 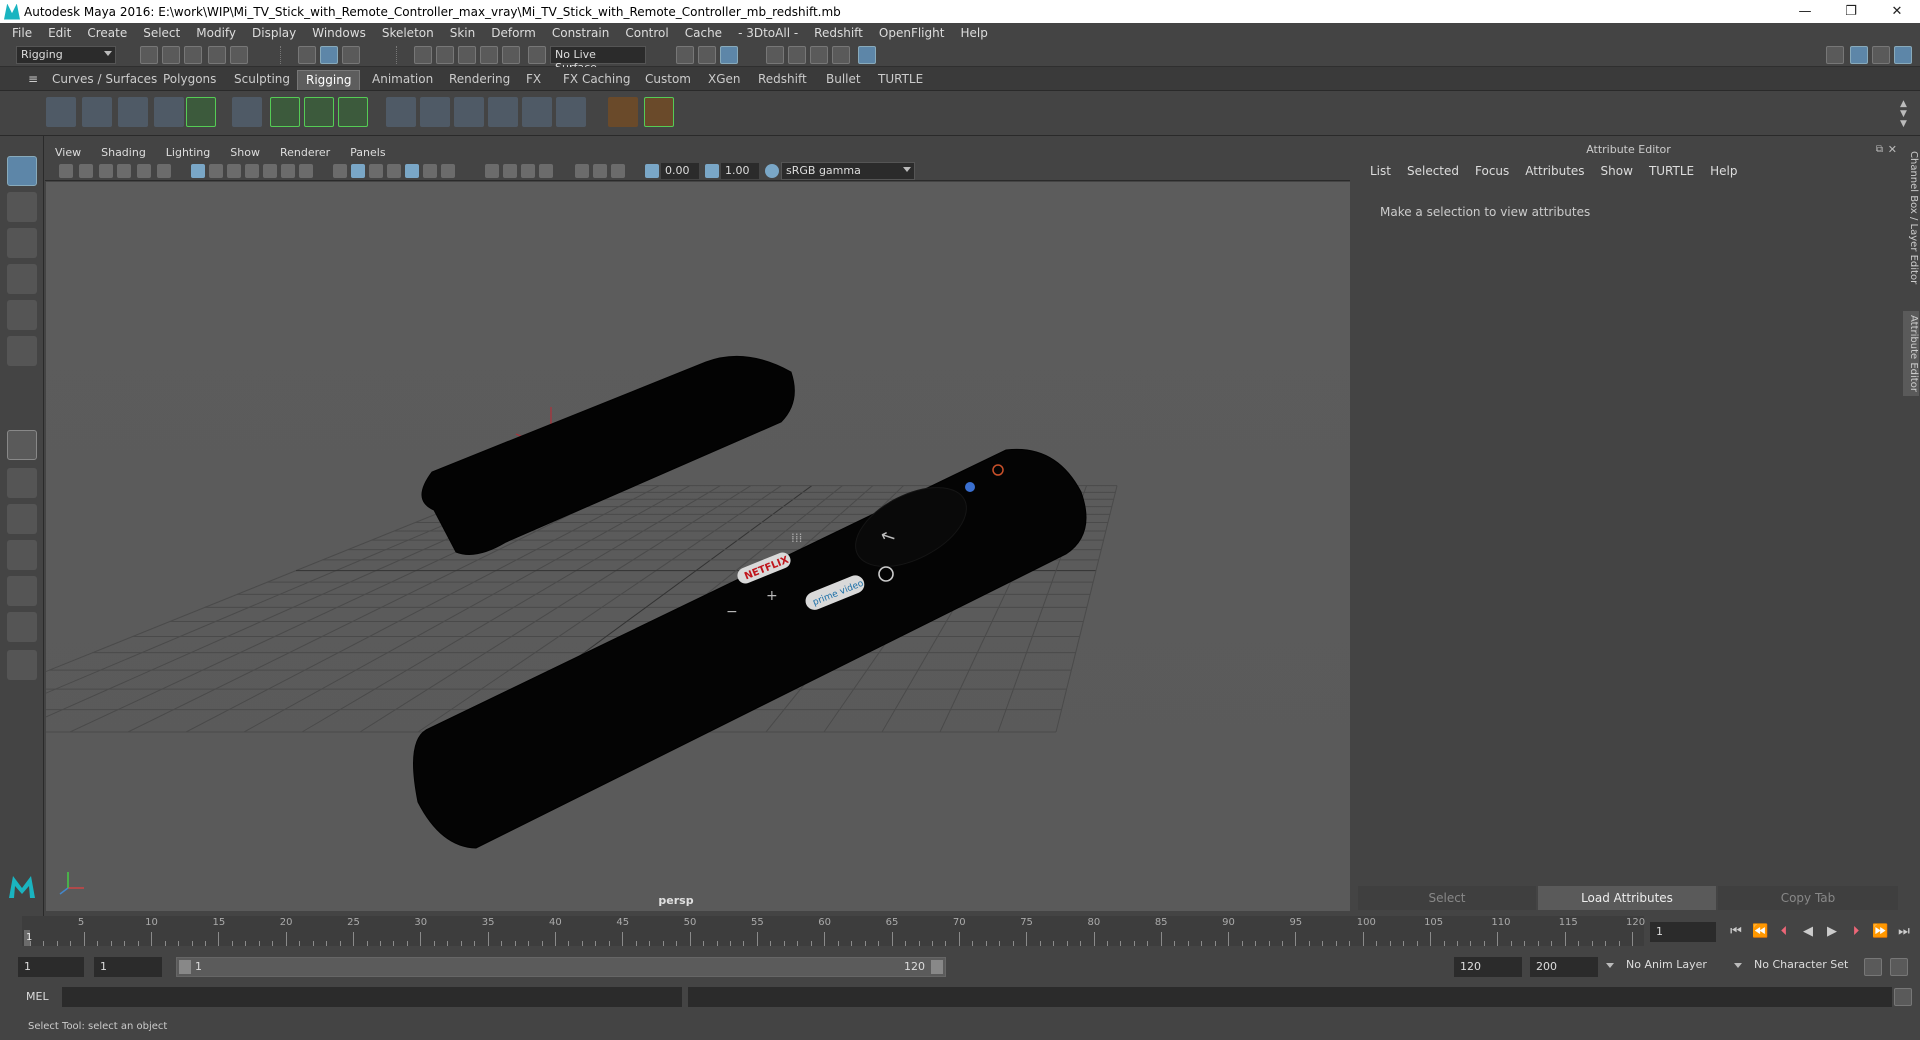 What do you see at coordinates (217, 55) in the screenshot?
I see `undo-icon` at bounding box center [217, 55].